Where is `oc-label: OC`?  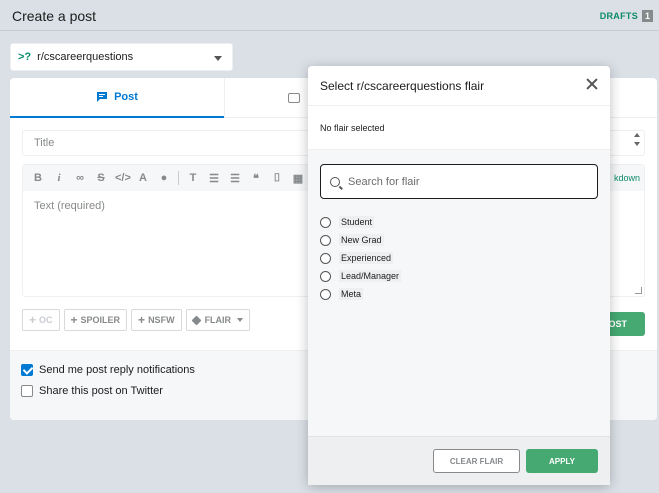
oc-label: OC is located at coordinates (46, 320).